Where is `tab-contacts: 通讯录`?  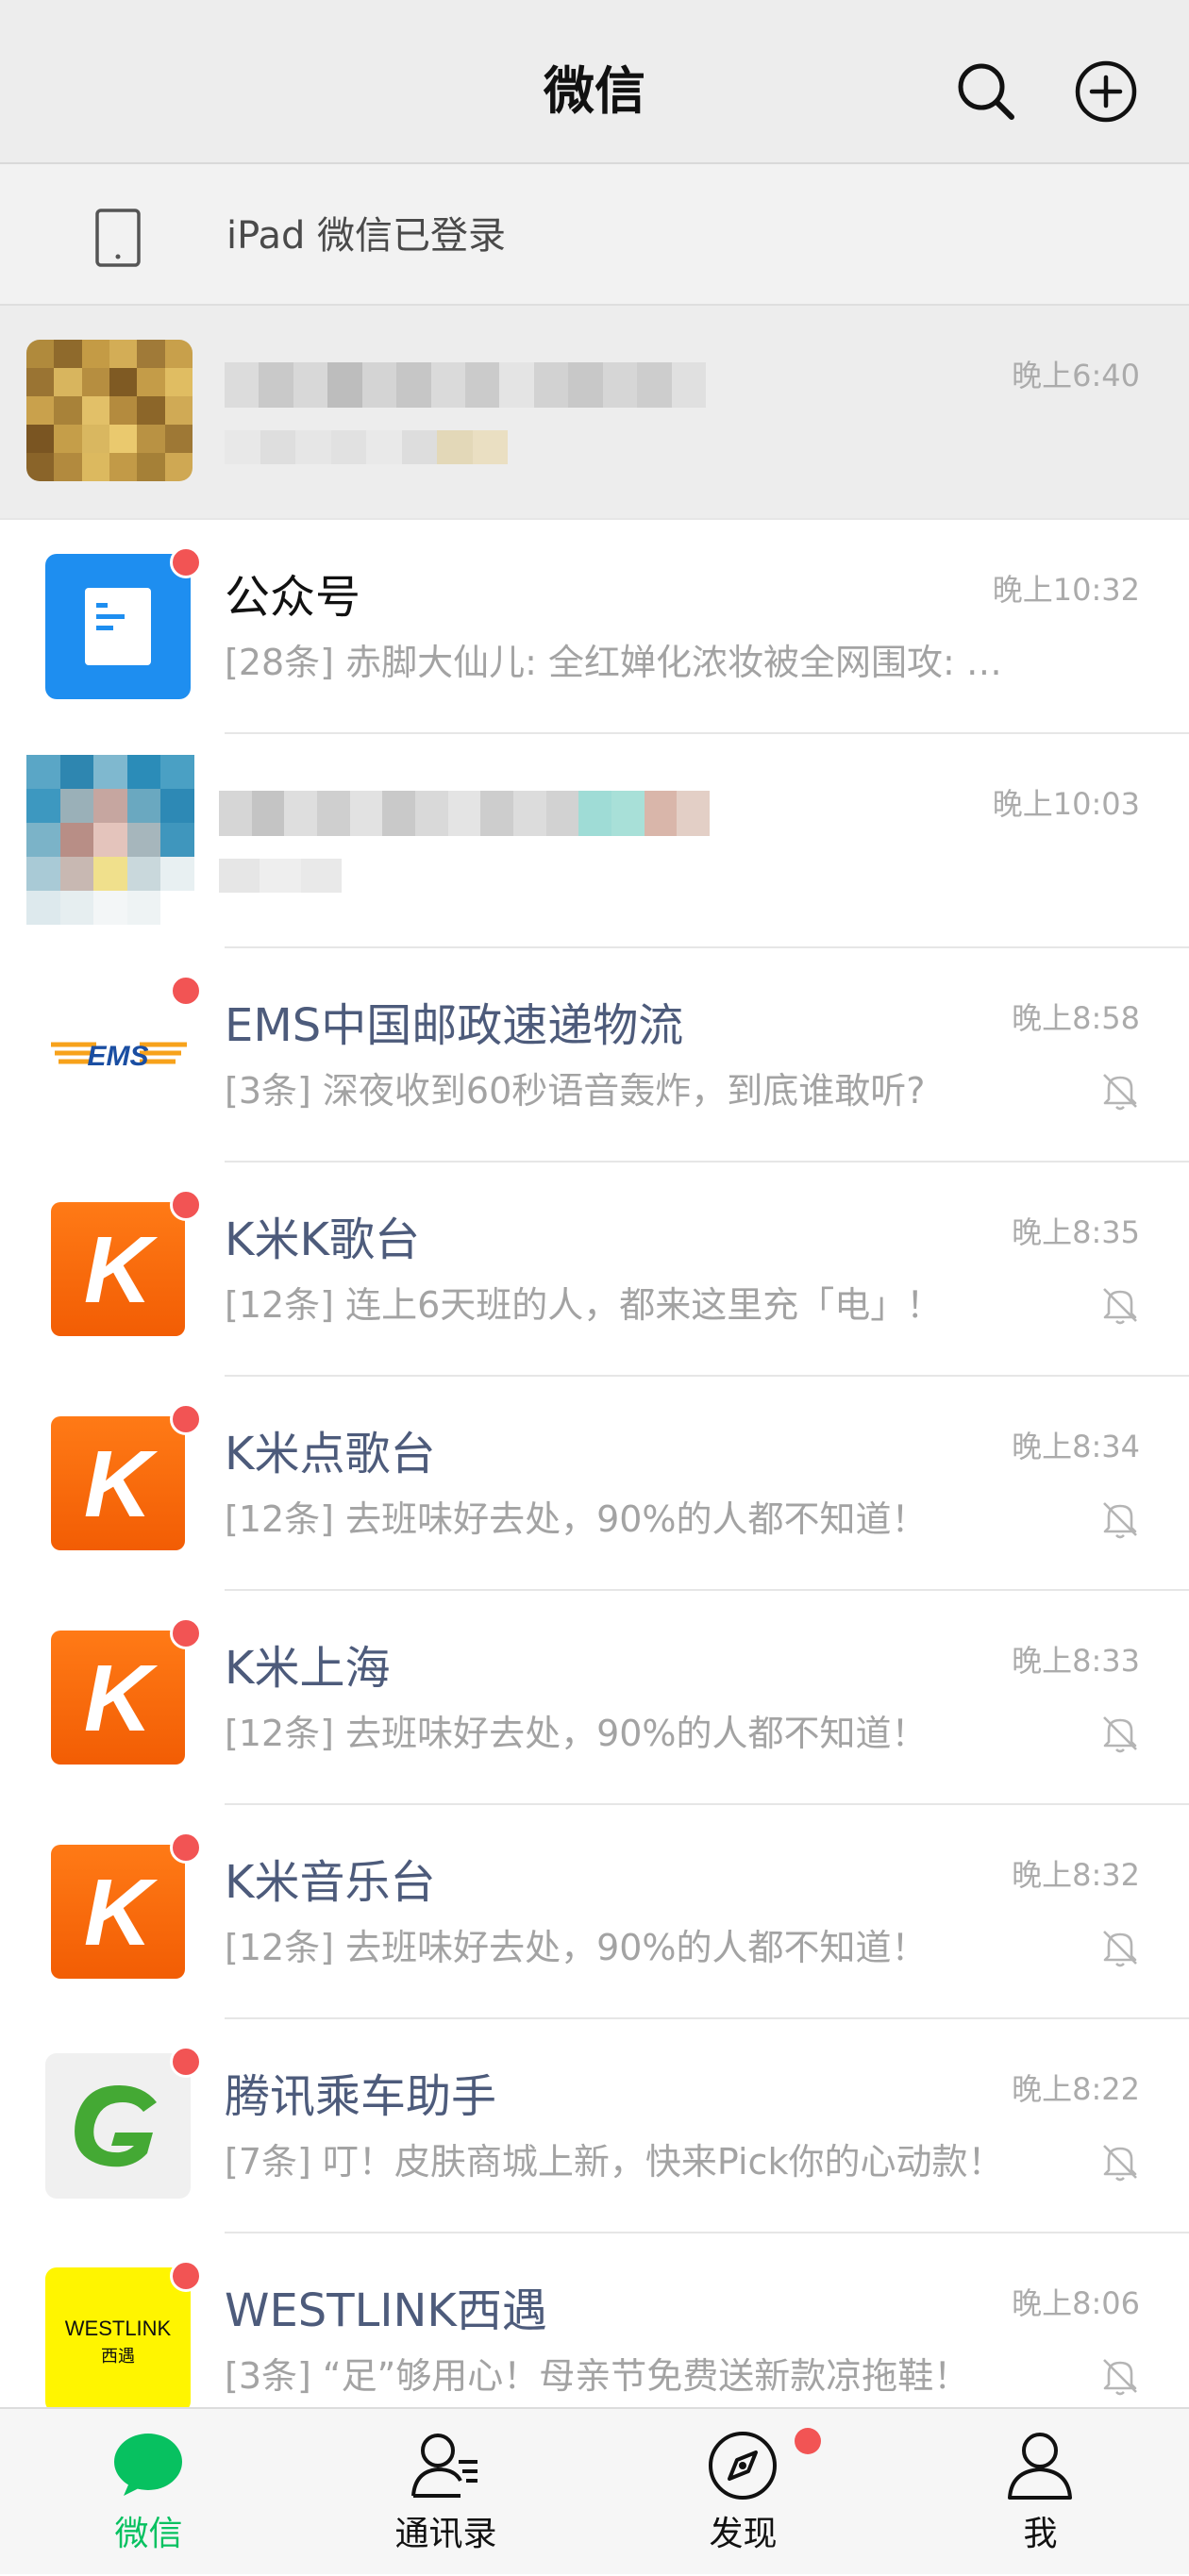
tab-contacts: 通讯录 is located at coordinates (445, 2492).